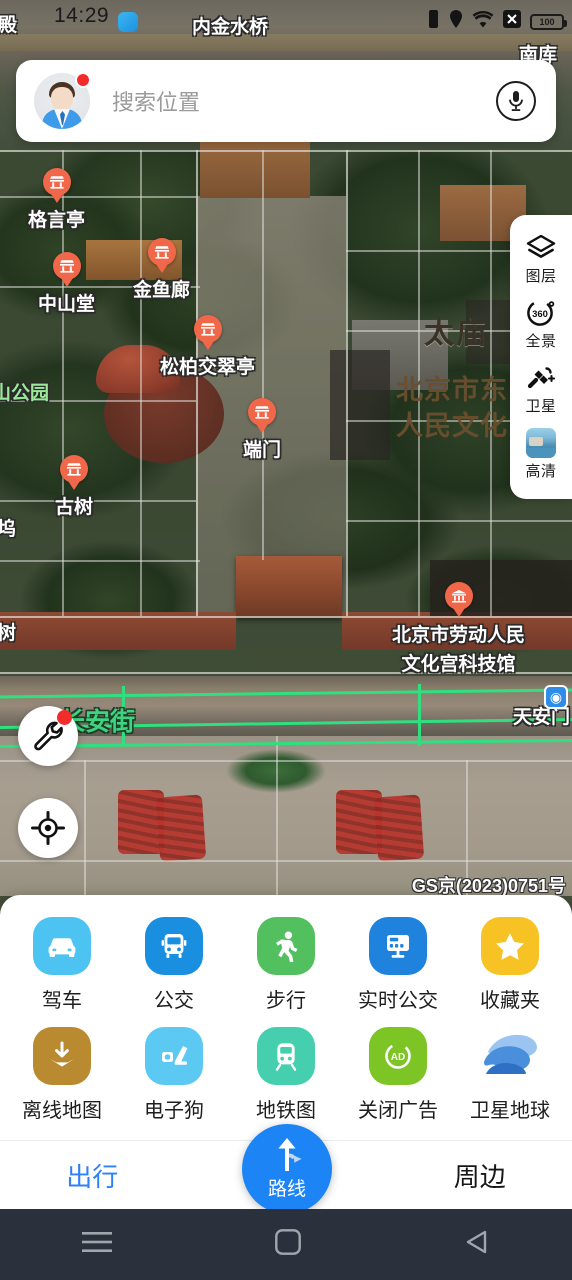  What do you see at coordinates (207, 347) in the screenshot?
I see `map-poi-songbaijiaocuiting: 松柏交翠亭` at bounding box center [207, 347].